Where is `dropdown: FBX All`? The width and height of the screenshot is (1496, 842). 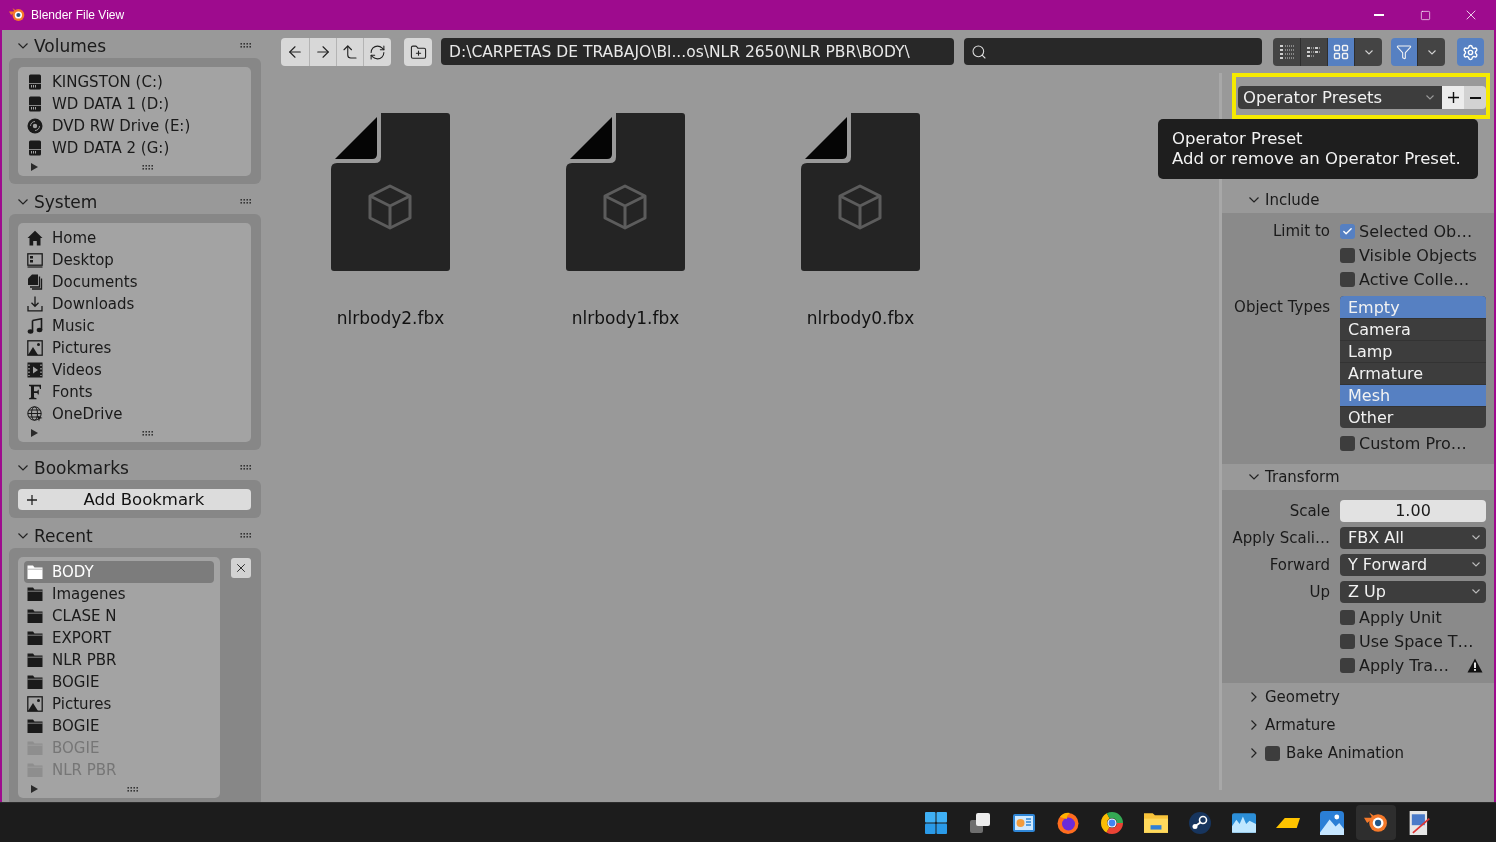 dropdown: FBX All is located at coordinates (1413, 537).